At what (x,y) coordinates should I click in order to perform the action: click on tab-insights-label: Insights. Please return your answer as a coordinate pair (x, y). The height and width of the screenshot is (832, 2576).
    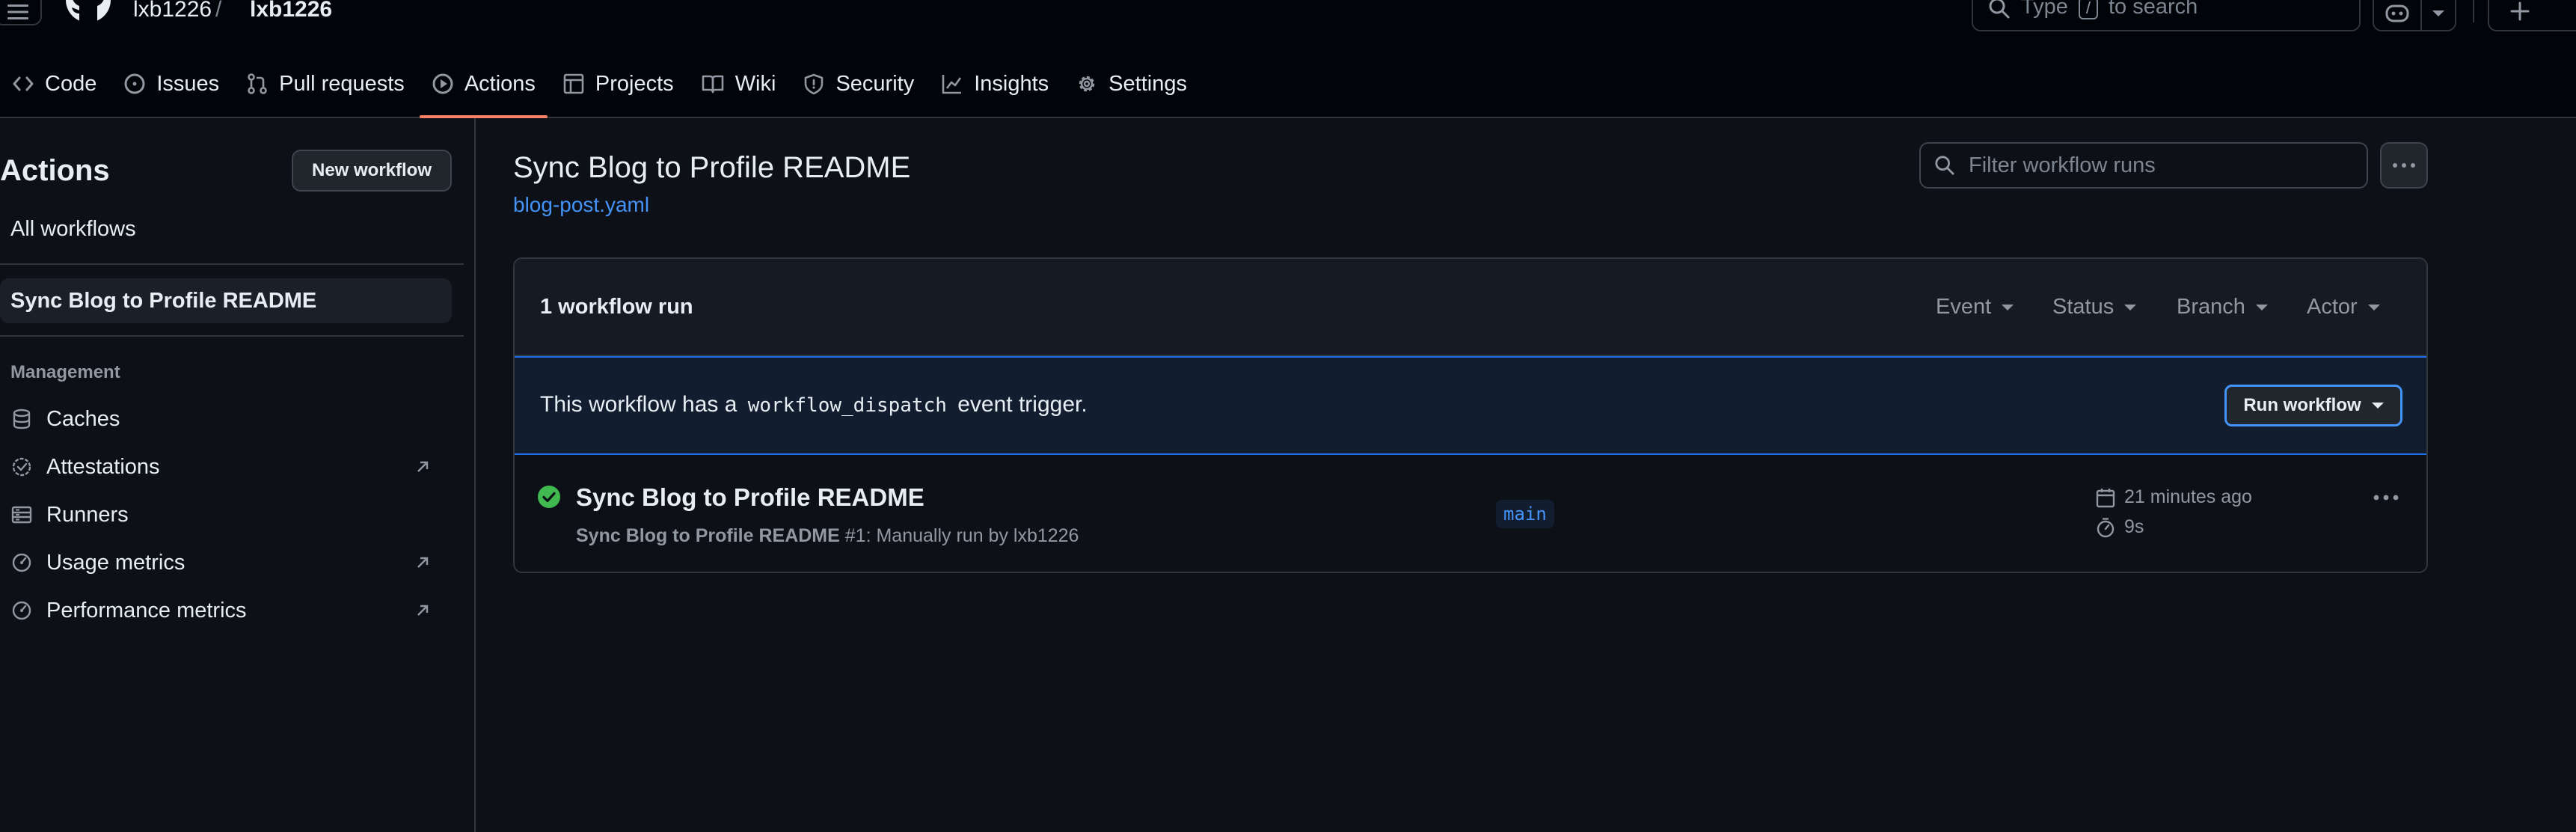
    Looking at the image, I should click on (1011, 83).